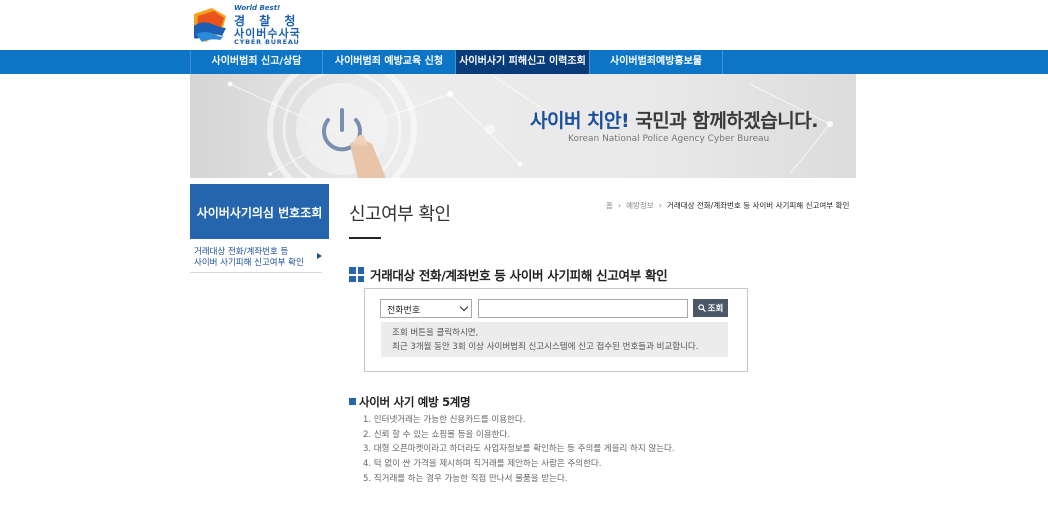  Describe the element at coordinates (352, 401) in the screenshot. I see `square-bullet-icon` at that location.